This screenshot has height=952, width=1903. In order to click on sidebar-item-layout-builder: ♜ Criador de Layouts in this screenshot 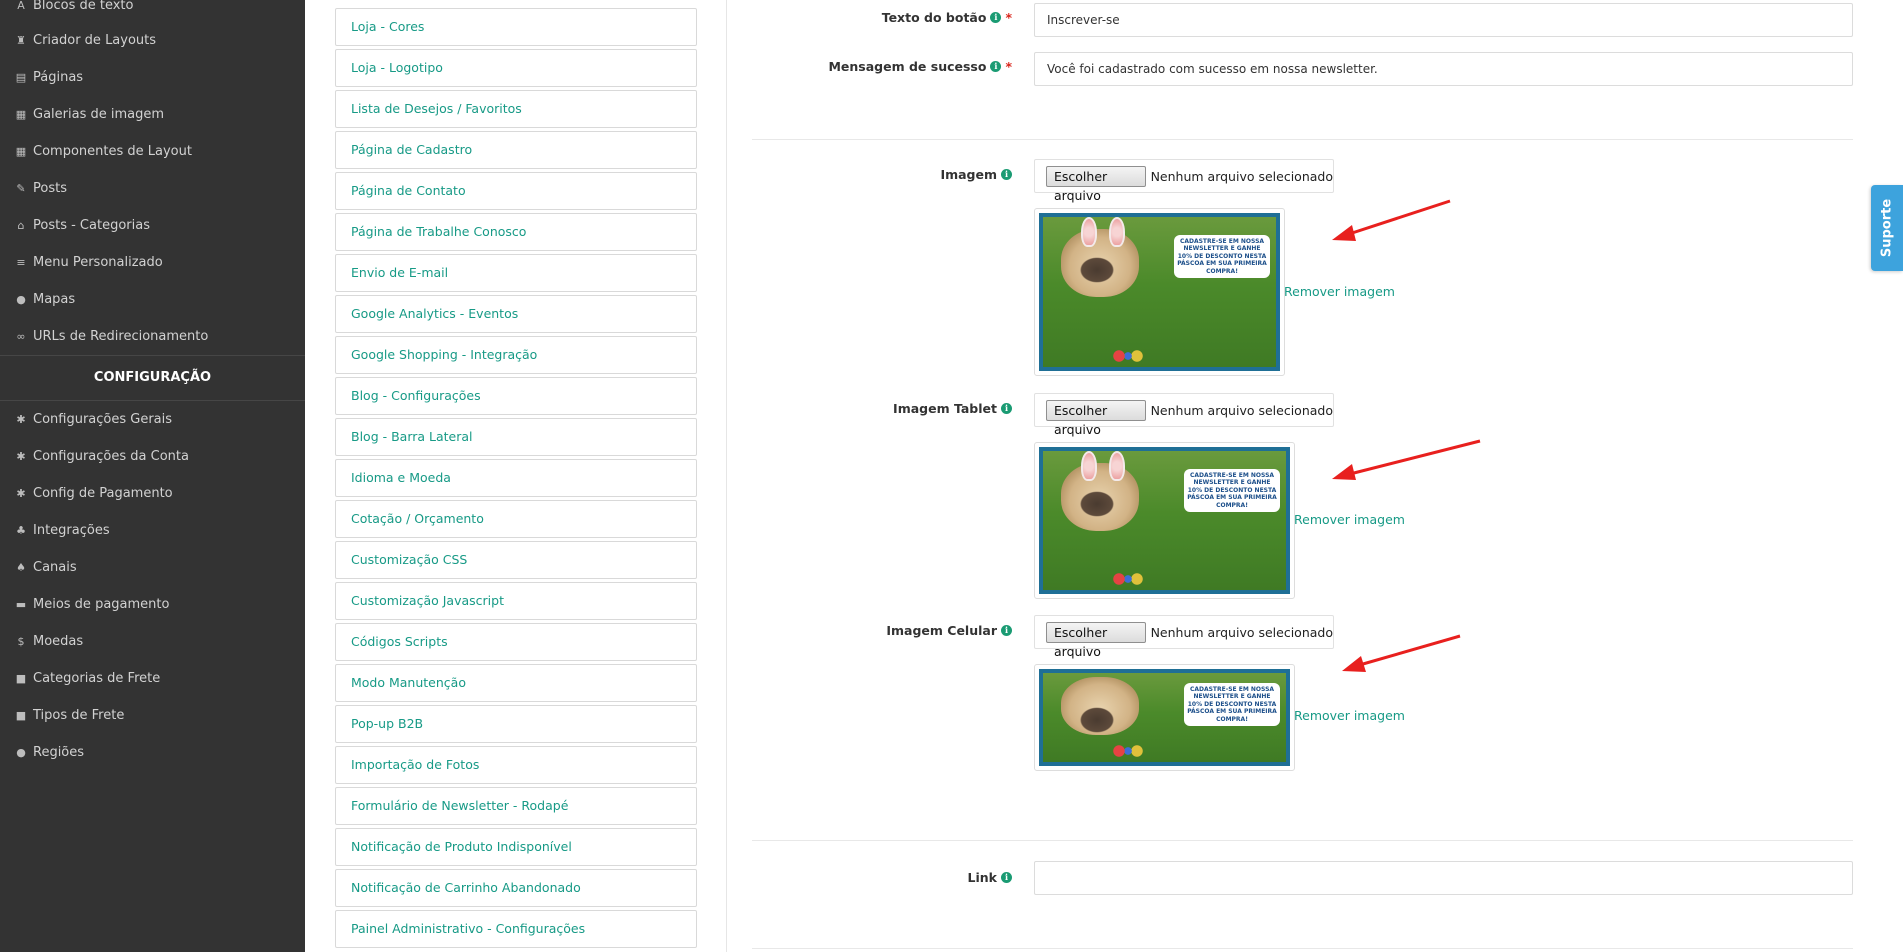, I will do `click(85, 40)`.